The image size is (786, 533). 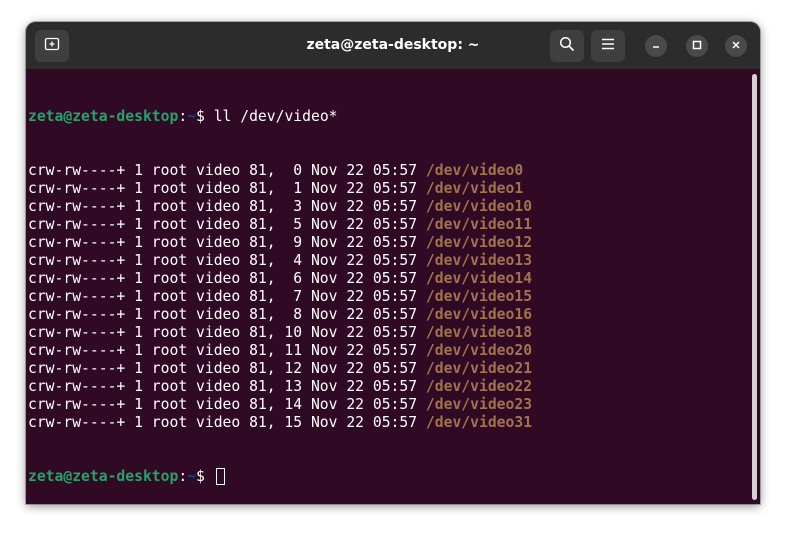 I want to click on new-tab-button, so click(x=52, y=46).